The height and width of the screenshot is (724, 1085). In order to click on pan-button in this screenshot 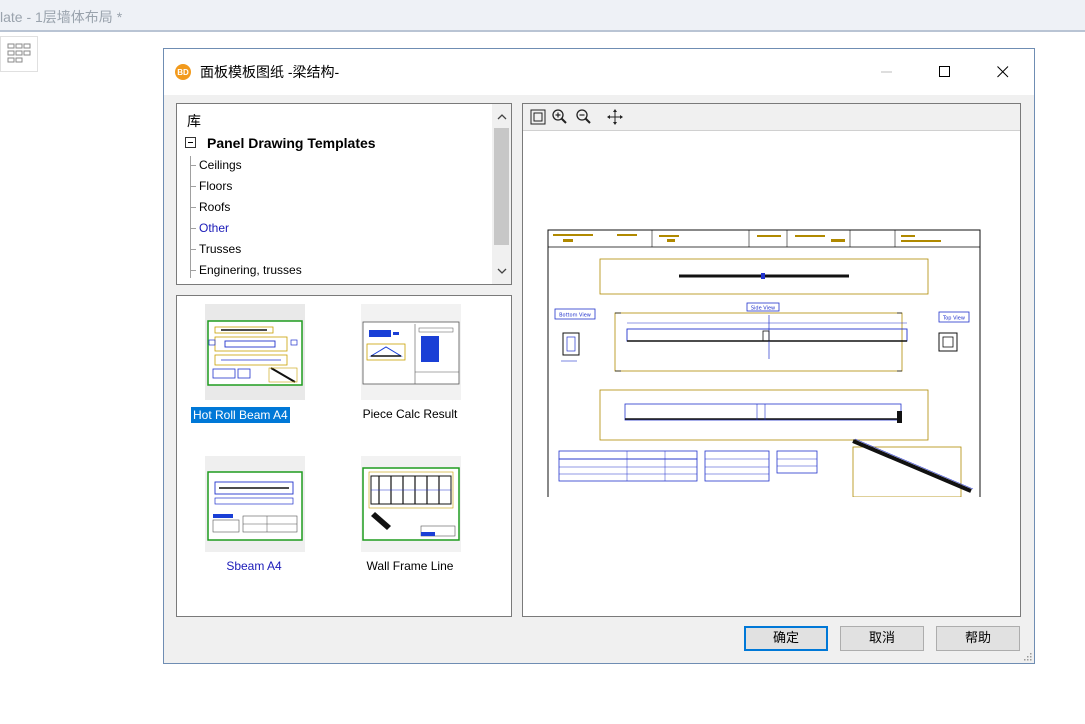, I will do `click(615, 117)`.